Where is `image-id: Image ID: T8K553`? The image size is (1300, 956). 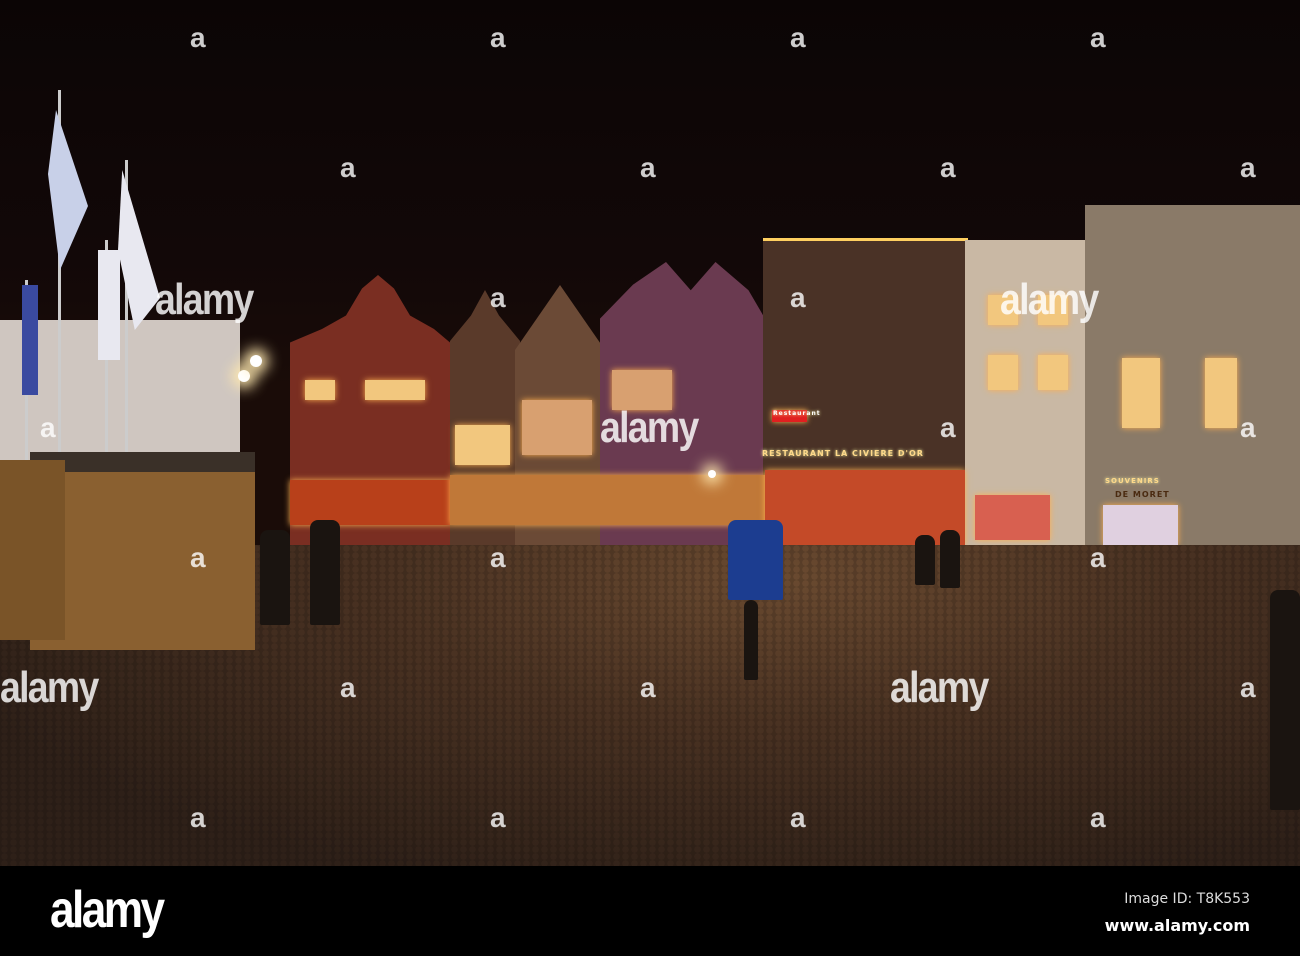 image-id: Image ID: T8K553 is located at coordinates (1187, 899).